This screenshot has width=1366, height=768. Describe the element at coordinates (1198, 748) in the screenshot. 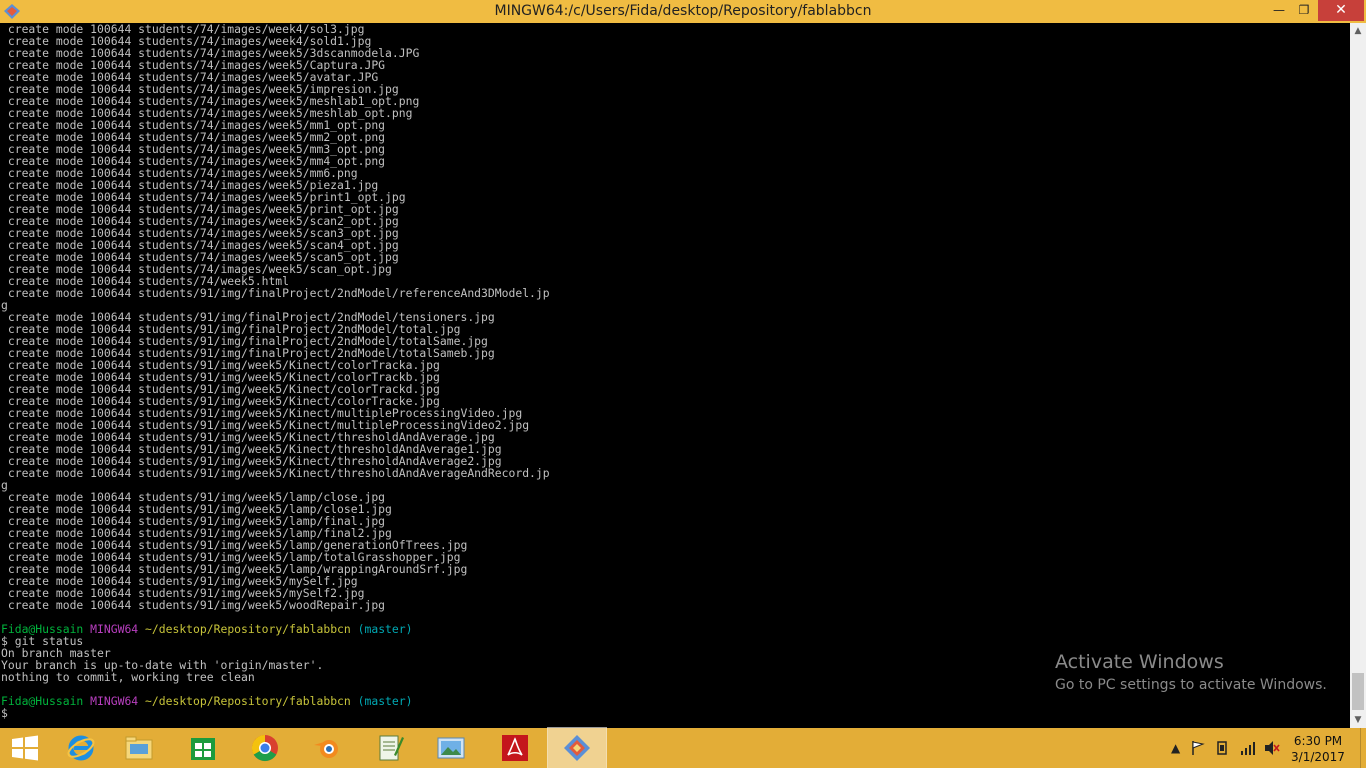

I see `action-center-flag-icon` at that location.